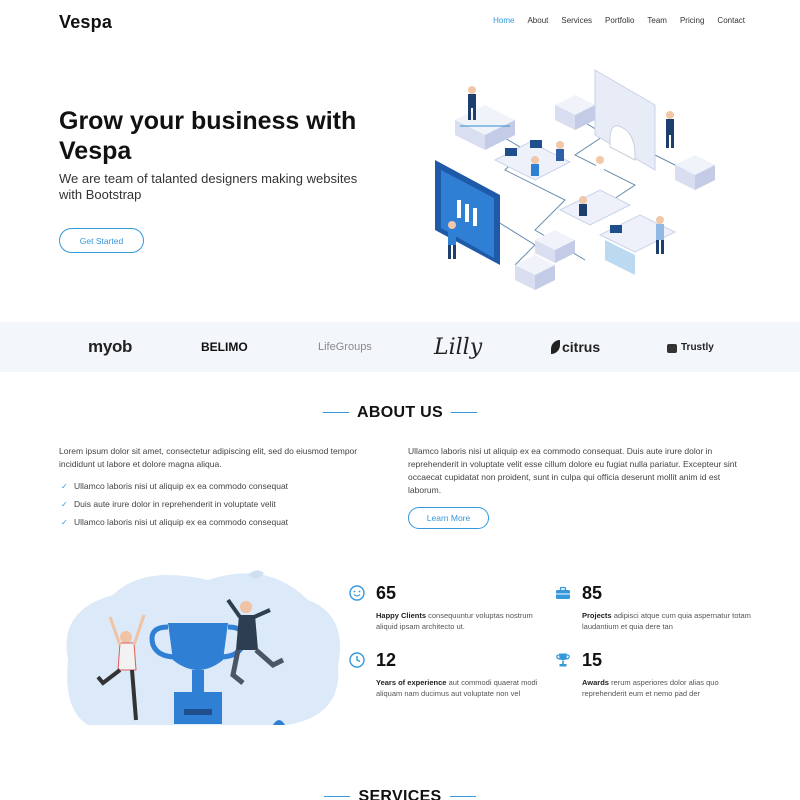 The width and height of the screenshot is (800, 800). I want to click on client-logo-citrus: citrus, so click(575, 347).